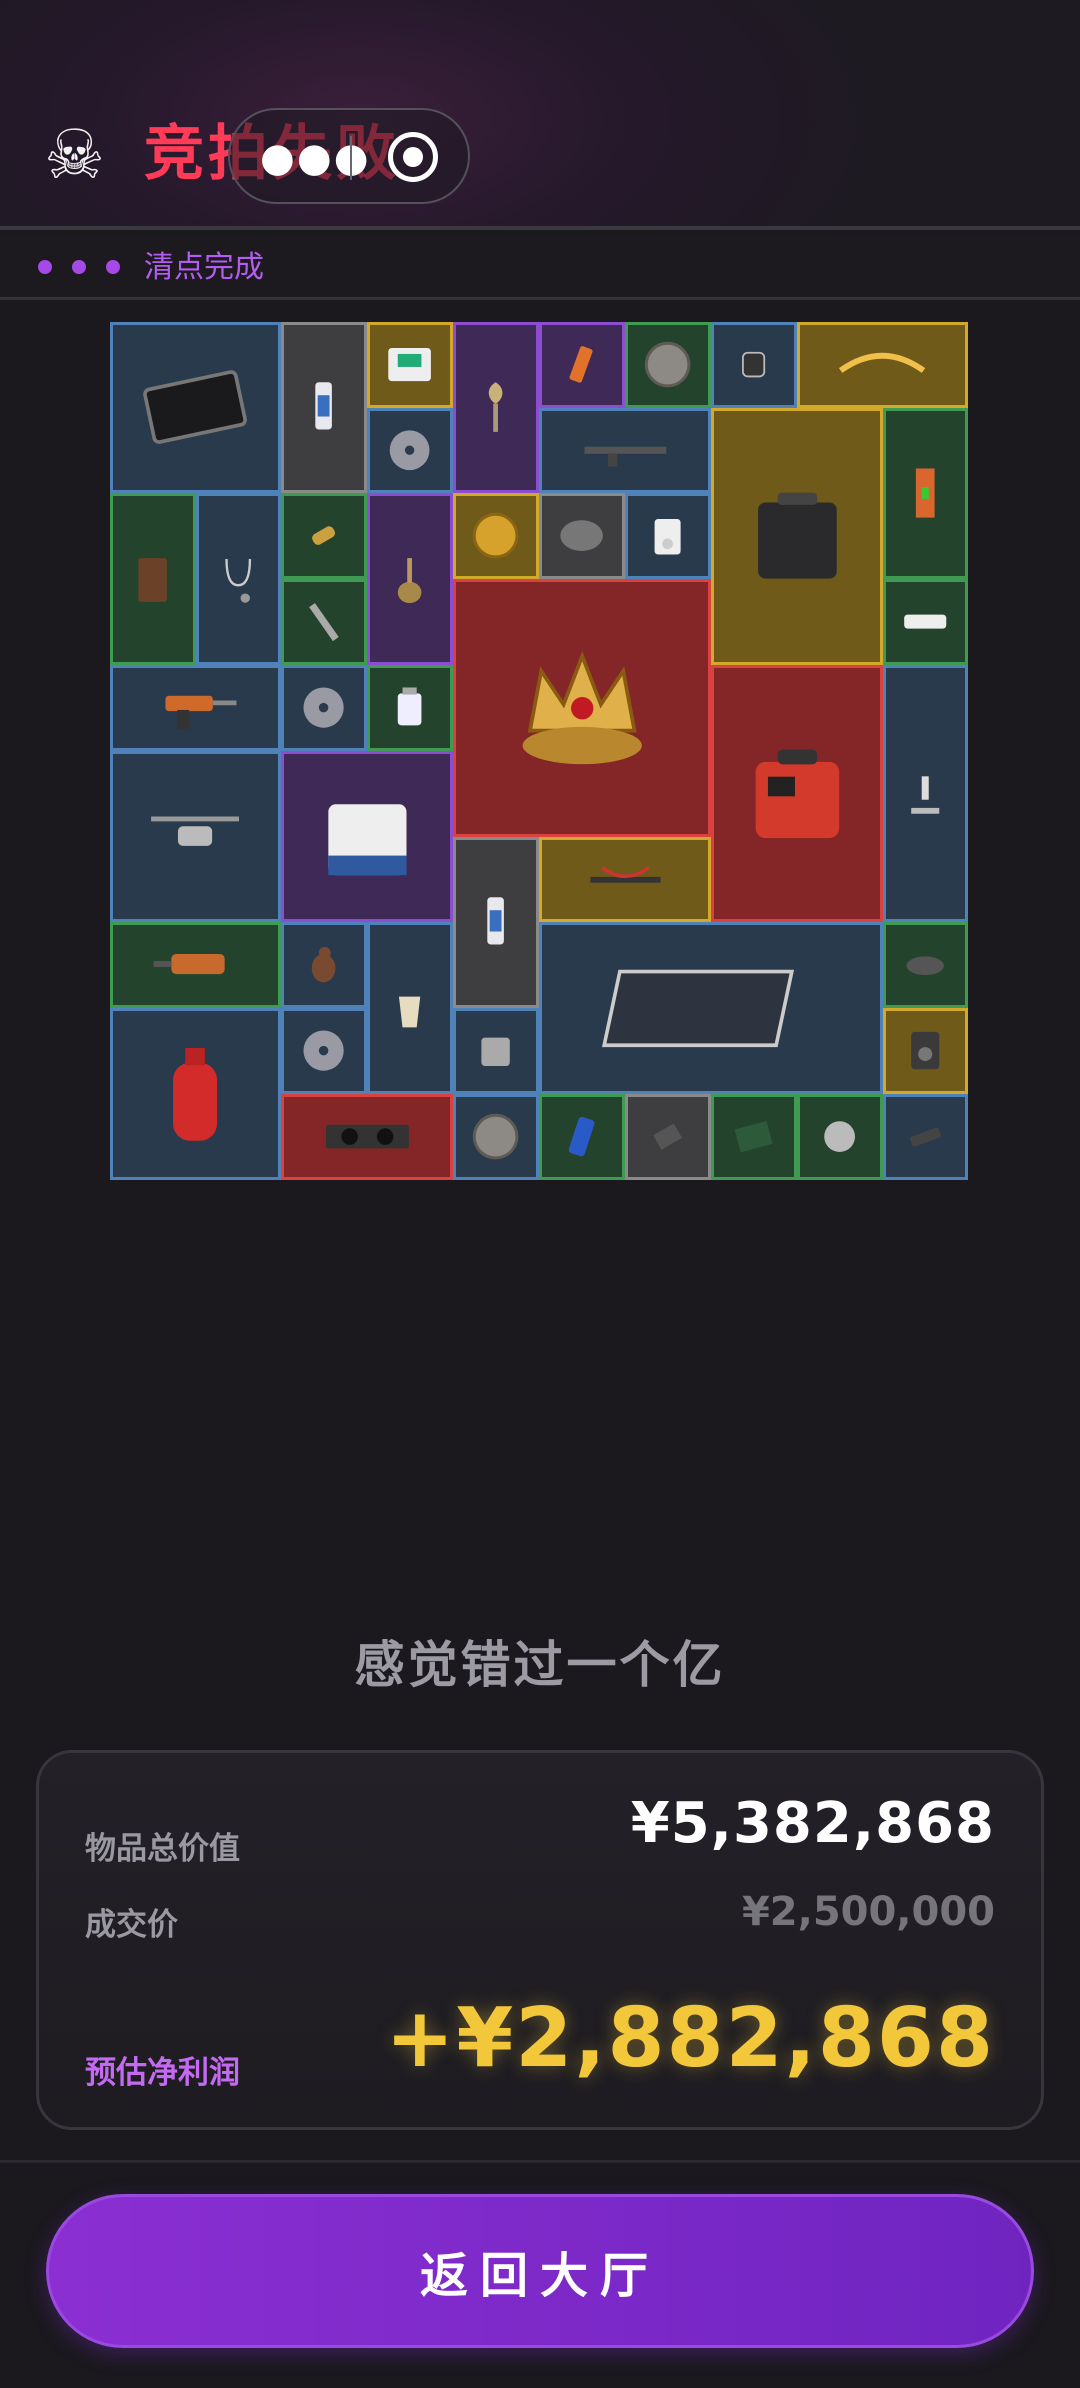  I want to click on gold-medallion-icon, so click(496, 536).